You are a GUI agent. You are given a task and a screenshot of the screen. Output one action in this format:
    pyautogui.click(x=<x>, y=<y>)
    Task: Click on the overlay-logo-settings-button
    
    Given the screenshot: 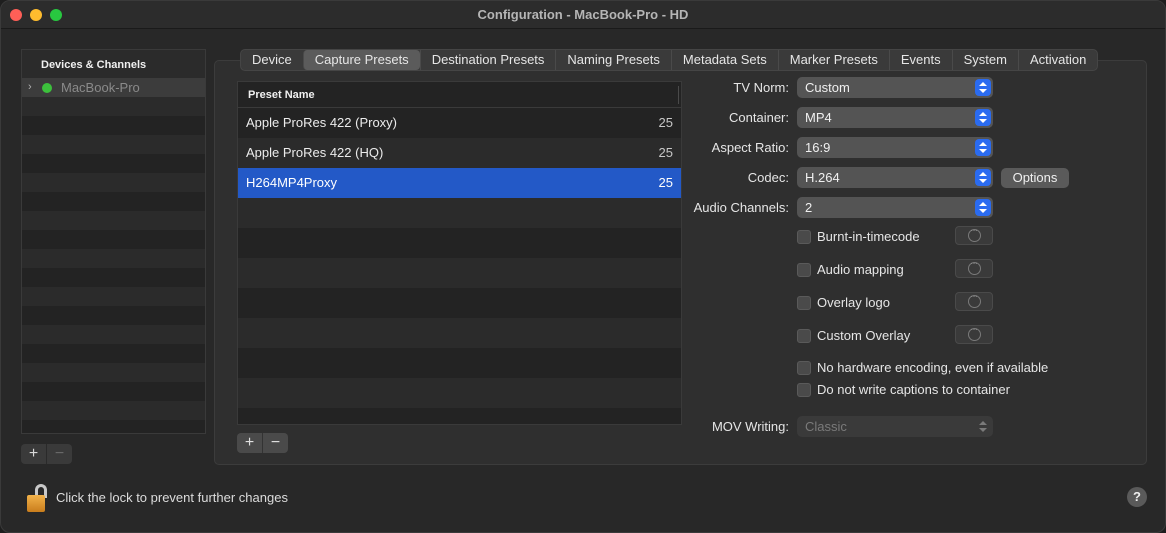 What is the action you would take?
    pyautogui.click(x=974, y=301)
    